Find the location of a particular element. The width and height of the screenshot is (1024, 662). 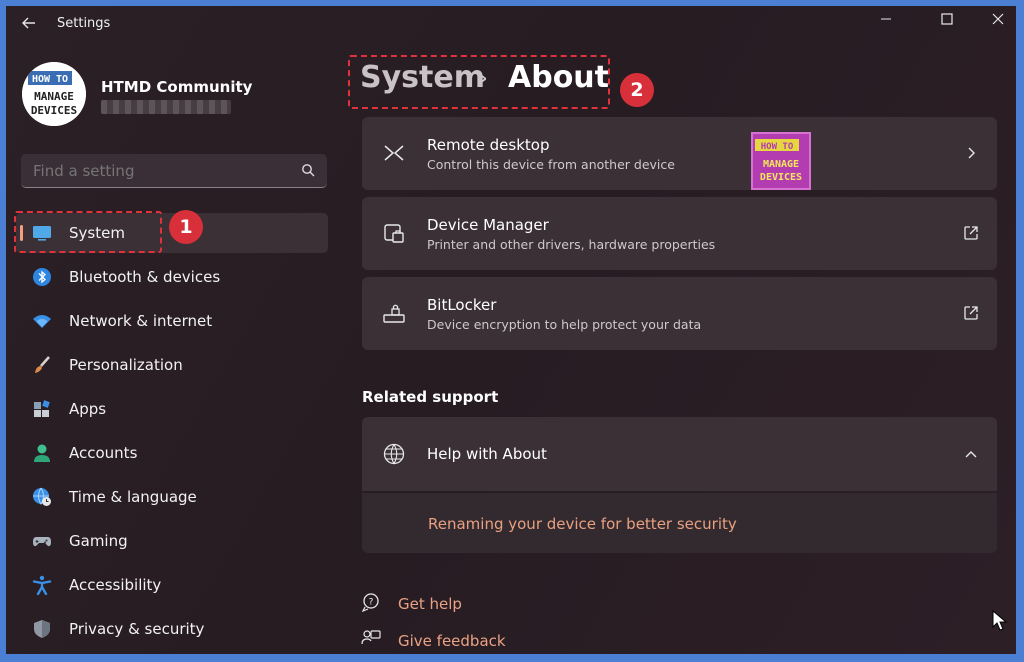

mouse-cursor-icon is located at coordinates (1000, 620).